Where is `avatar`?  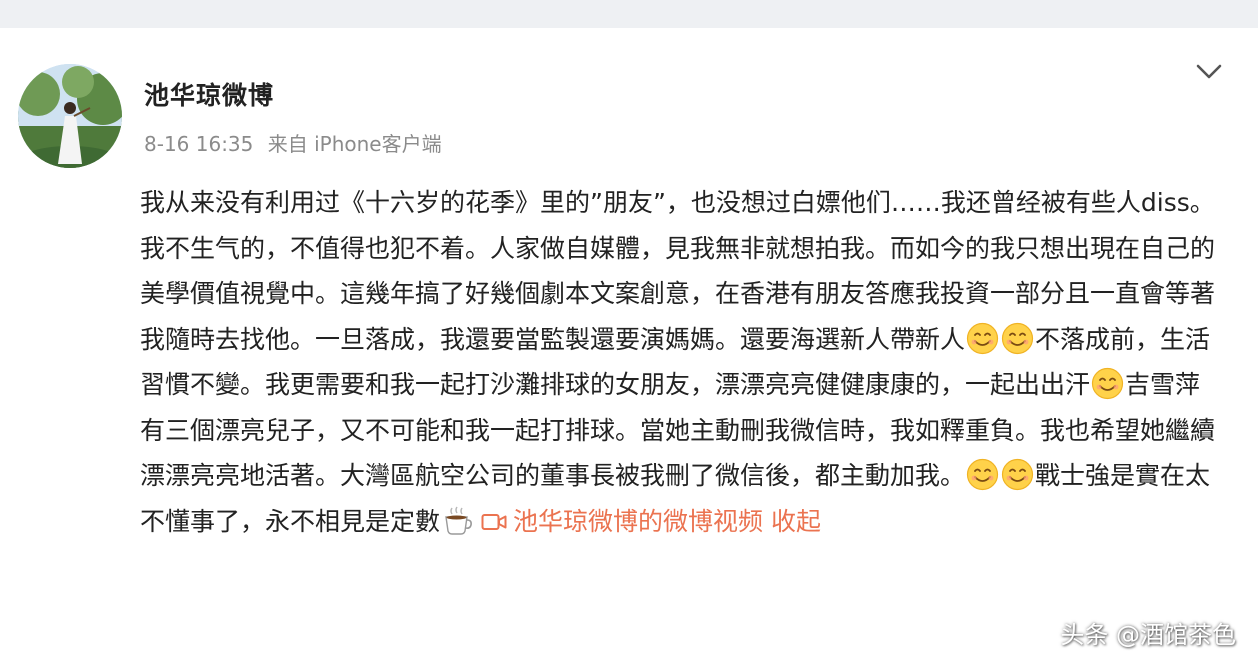
avatar is located at coordinates (70, 116).